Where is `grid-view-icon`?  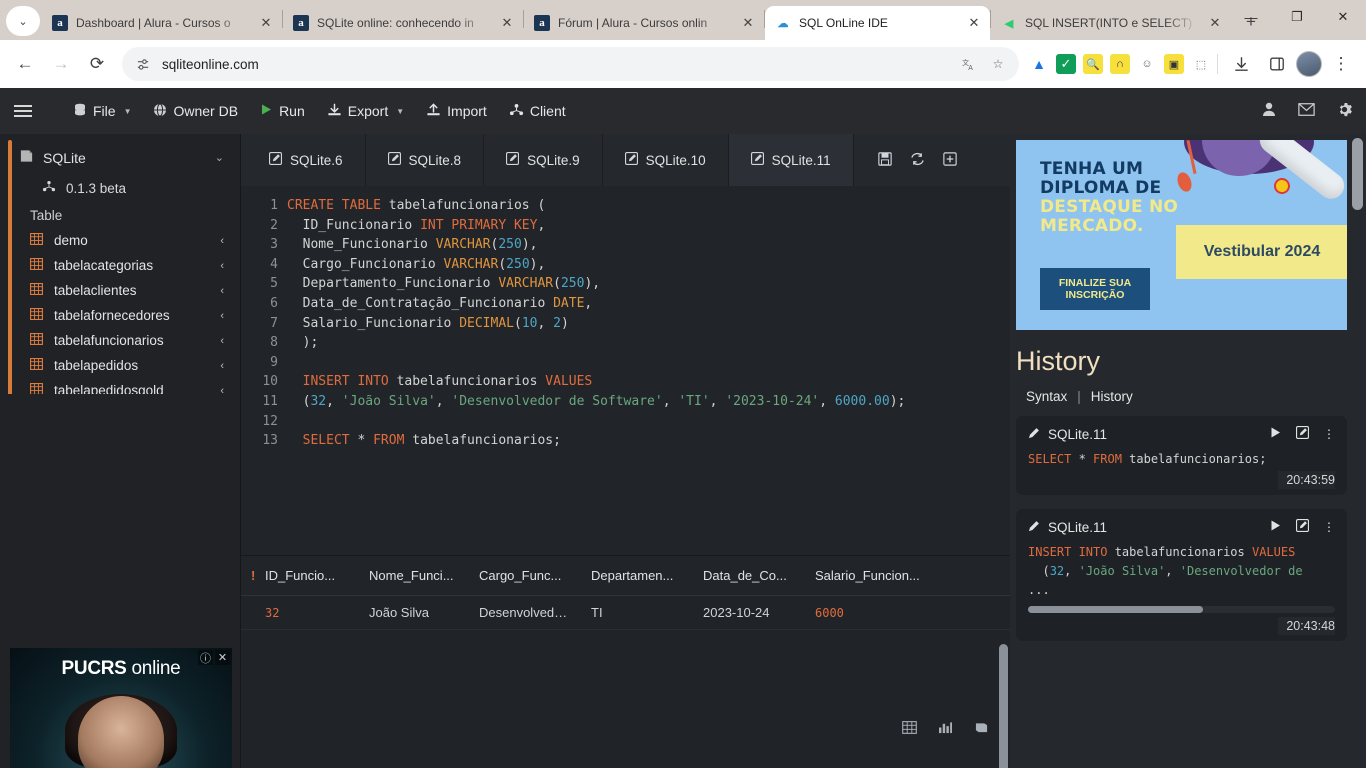 grid-view-icon is located at coordinates (909, 727).